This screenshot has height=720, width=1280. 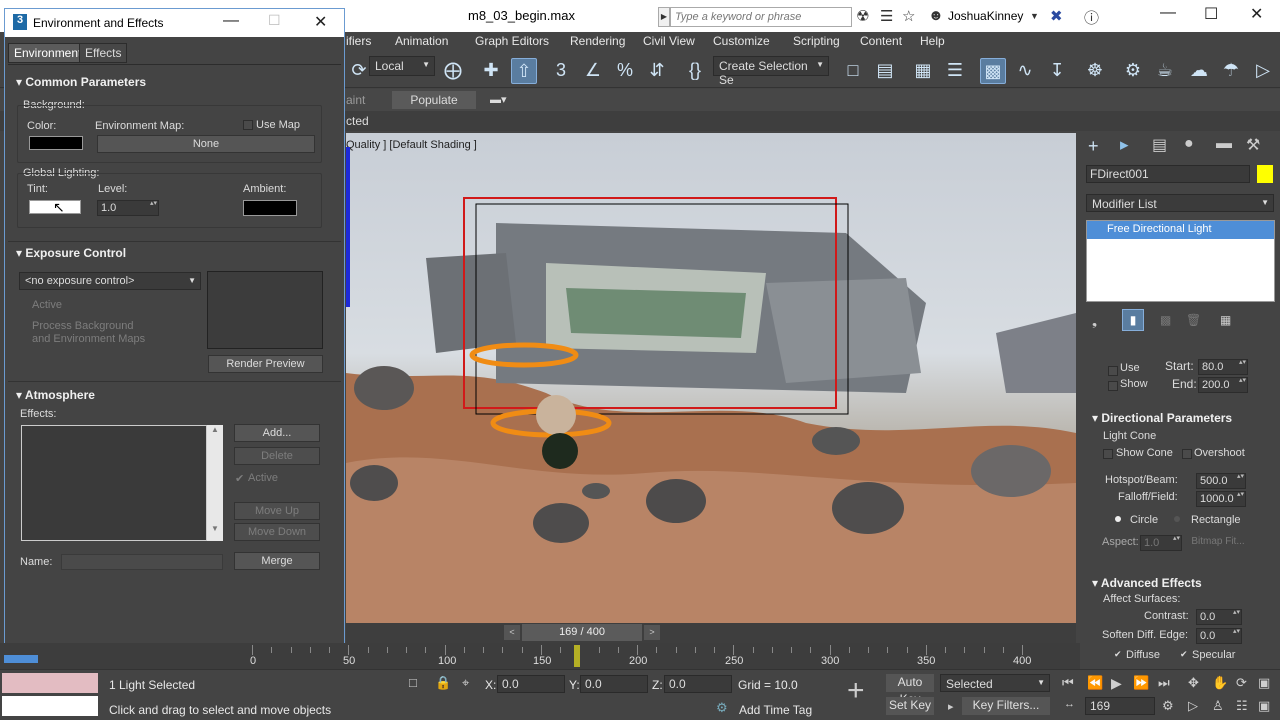 I want to click on common-params-header: ▾ Common Parameters, so click(x=81, y=82).